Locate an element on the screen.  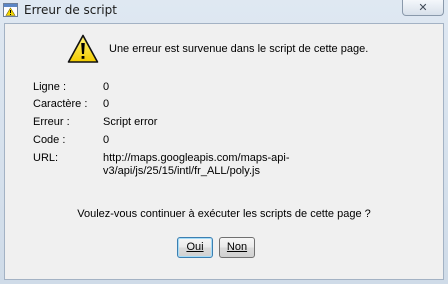
line-value: 0 is located at coordinates (106, 87).